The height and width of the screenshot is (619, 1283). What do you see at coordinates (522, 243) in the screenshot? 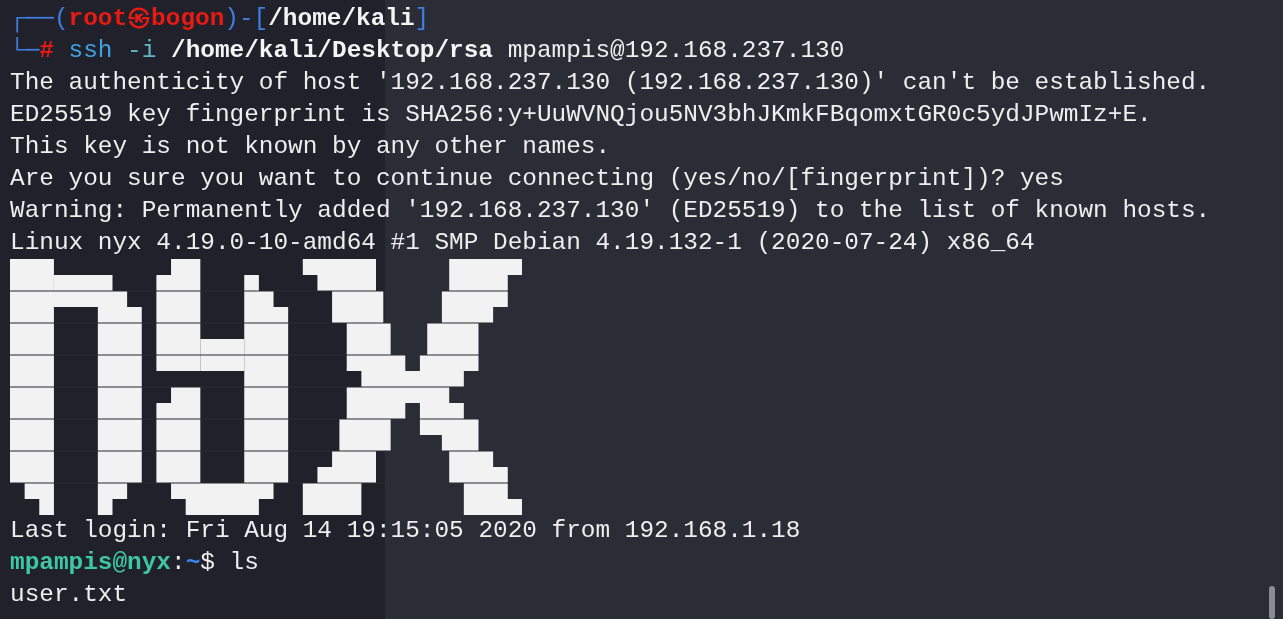
I see `output-line: Linux nyx 4.19.0-10-amd64 #1 SMP Debian 4.19.132-1 (2020-07-24) x86_64` at bounding box center [522, 243].